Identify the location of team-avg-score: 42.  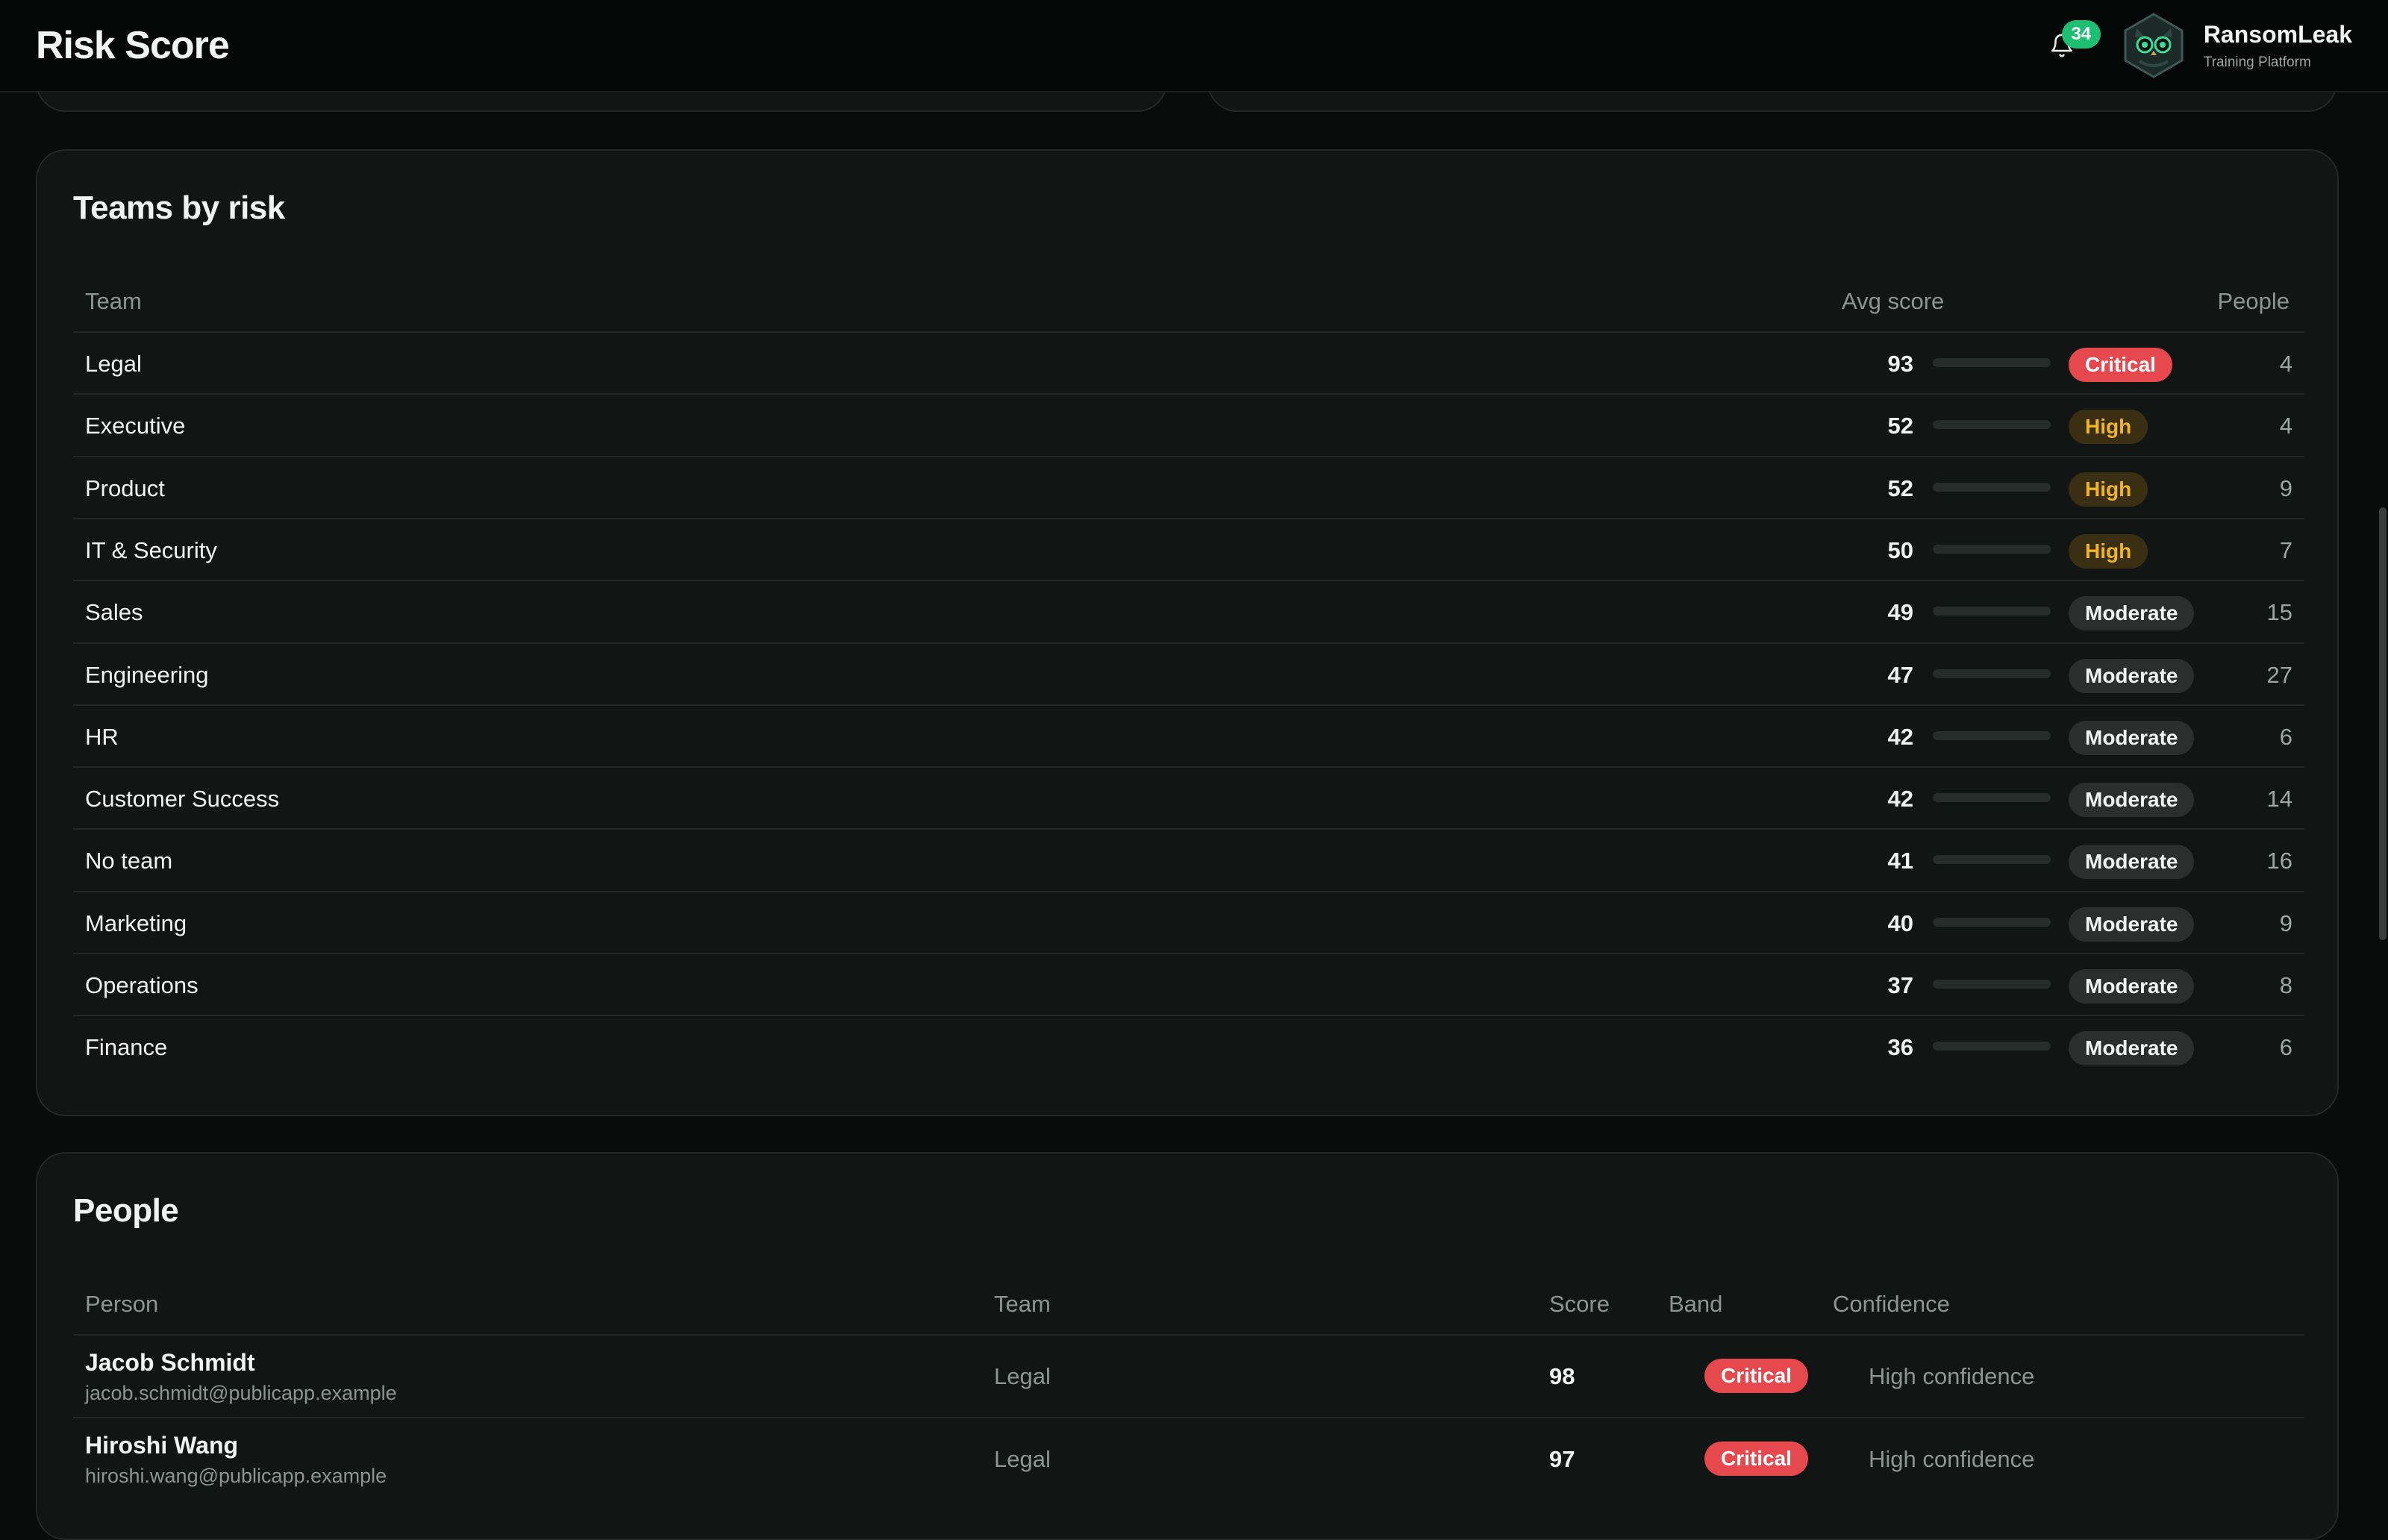
(1900, 736).